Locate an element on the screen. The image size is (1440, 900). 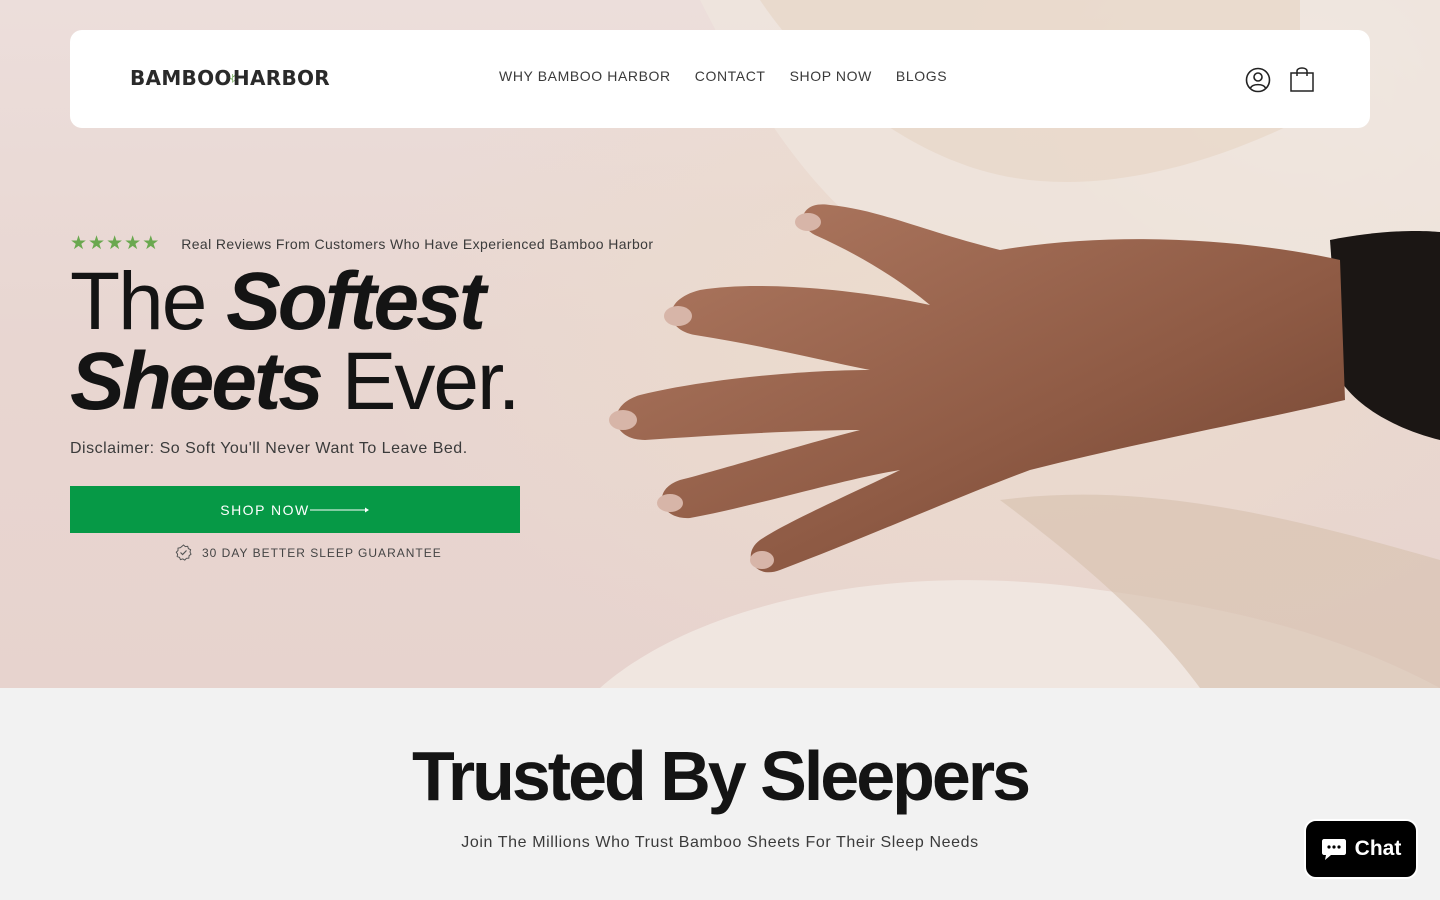
guarantee-row: 30 DAY BETTER SLEEP GUARANTEE is located at coordinates (308, 552).